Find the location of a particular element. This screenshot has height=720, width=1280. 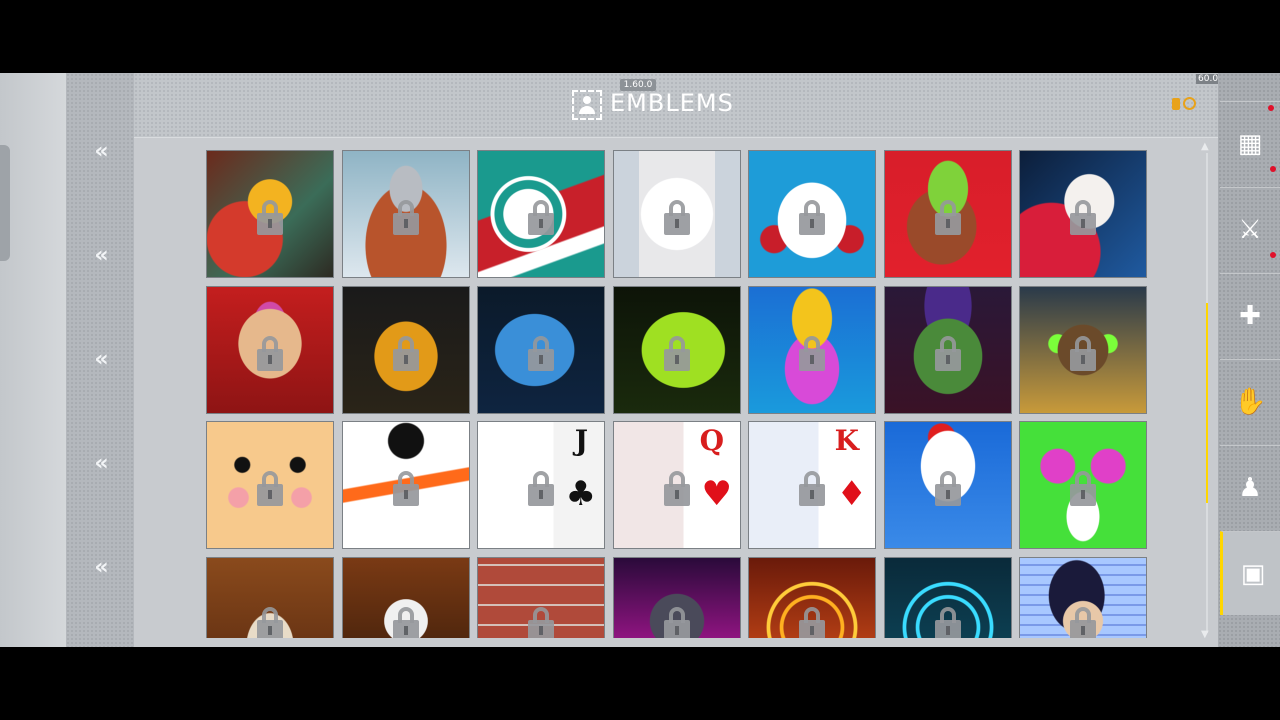

emblem-tile-thinking-gorilla is located at coordinates (406, 350).